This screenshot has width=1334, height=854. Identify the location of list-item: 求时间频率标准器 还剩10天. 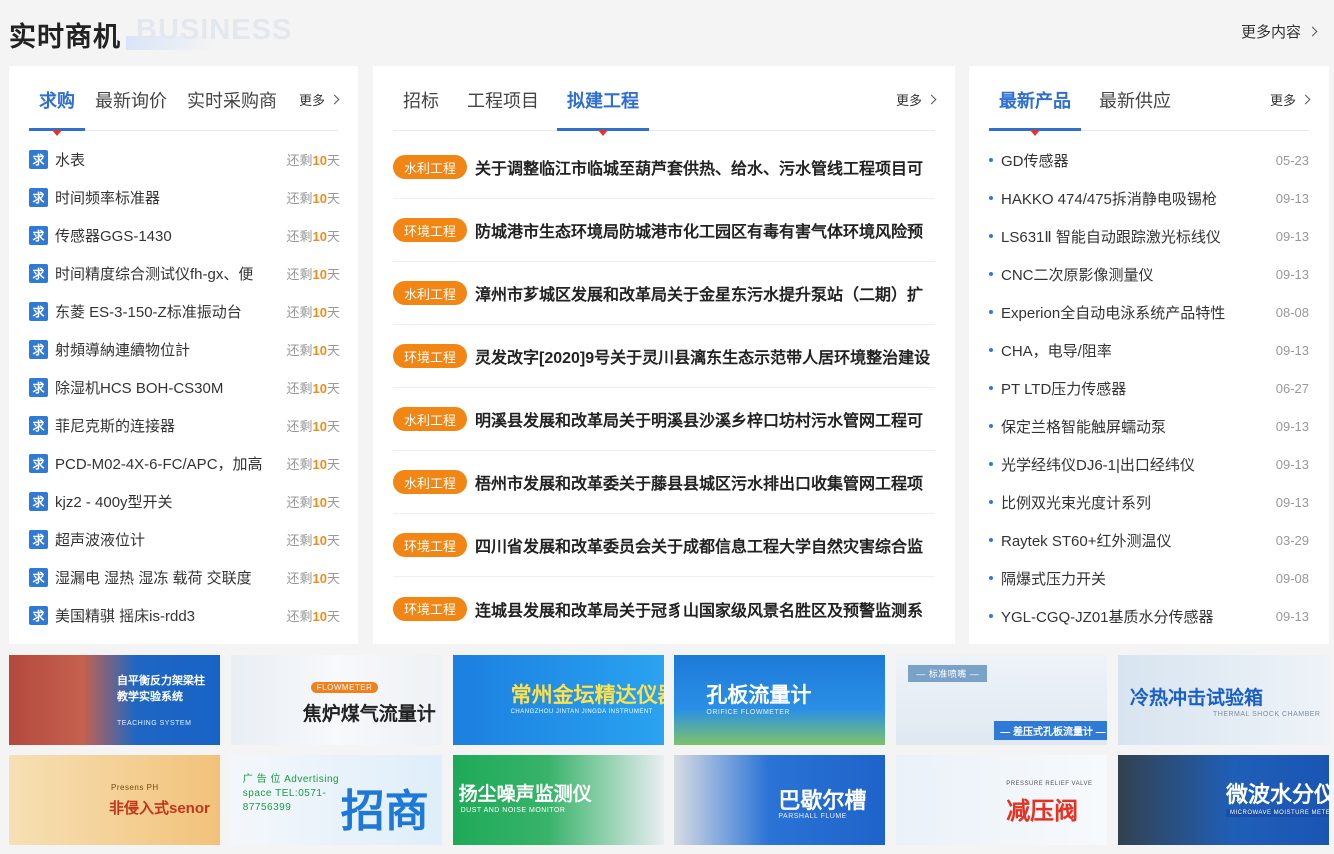
(184, 197).